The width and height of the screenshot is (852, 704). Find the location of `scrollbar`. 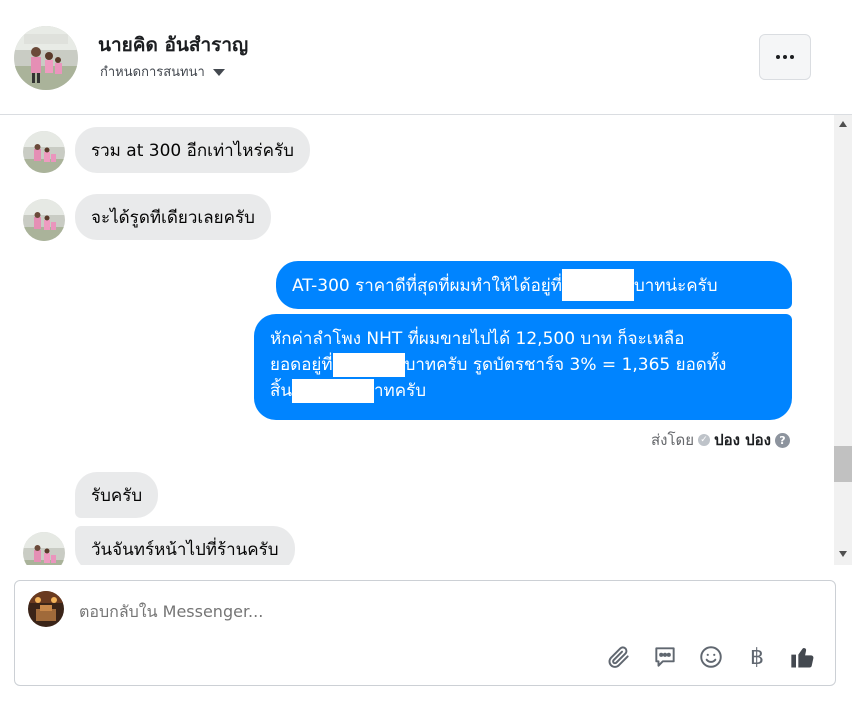

scrollbar is located at coordinates (843, 340).